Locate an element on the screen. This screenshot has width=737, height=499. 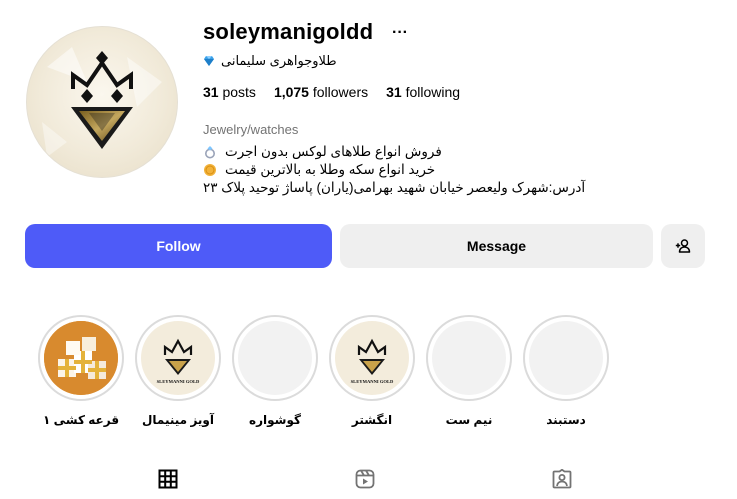
profile-username: soleymanigoldd is located at coordinates (288, 31).